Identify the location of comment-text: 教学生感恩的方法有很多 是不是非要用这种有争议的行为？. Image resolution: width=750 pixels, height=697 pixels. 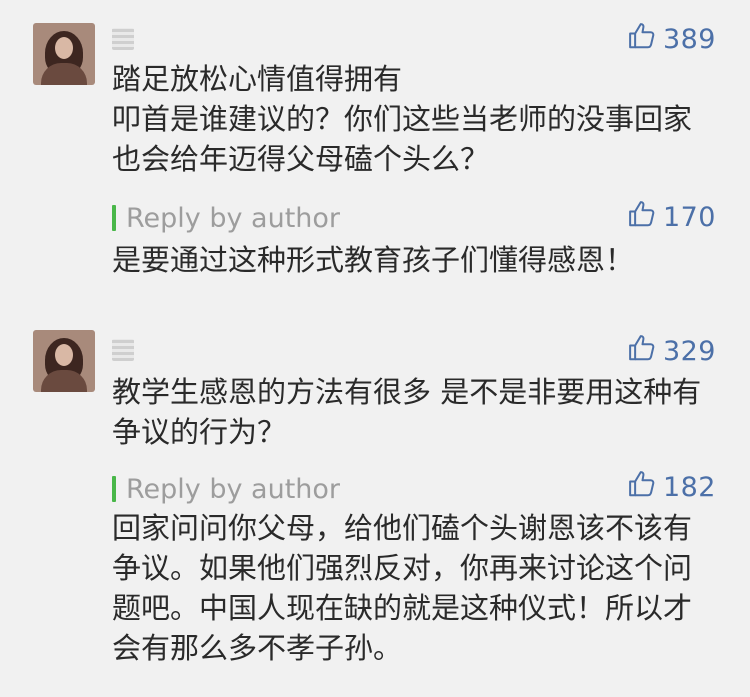
(407, 412).